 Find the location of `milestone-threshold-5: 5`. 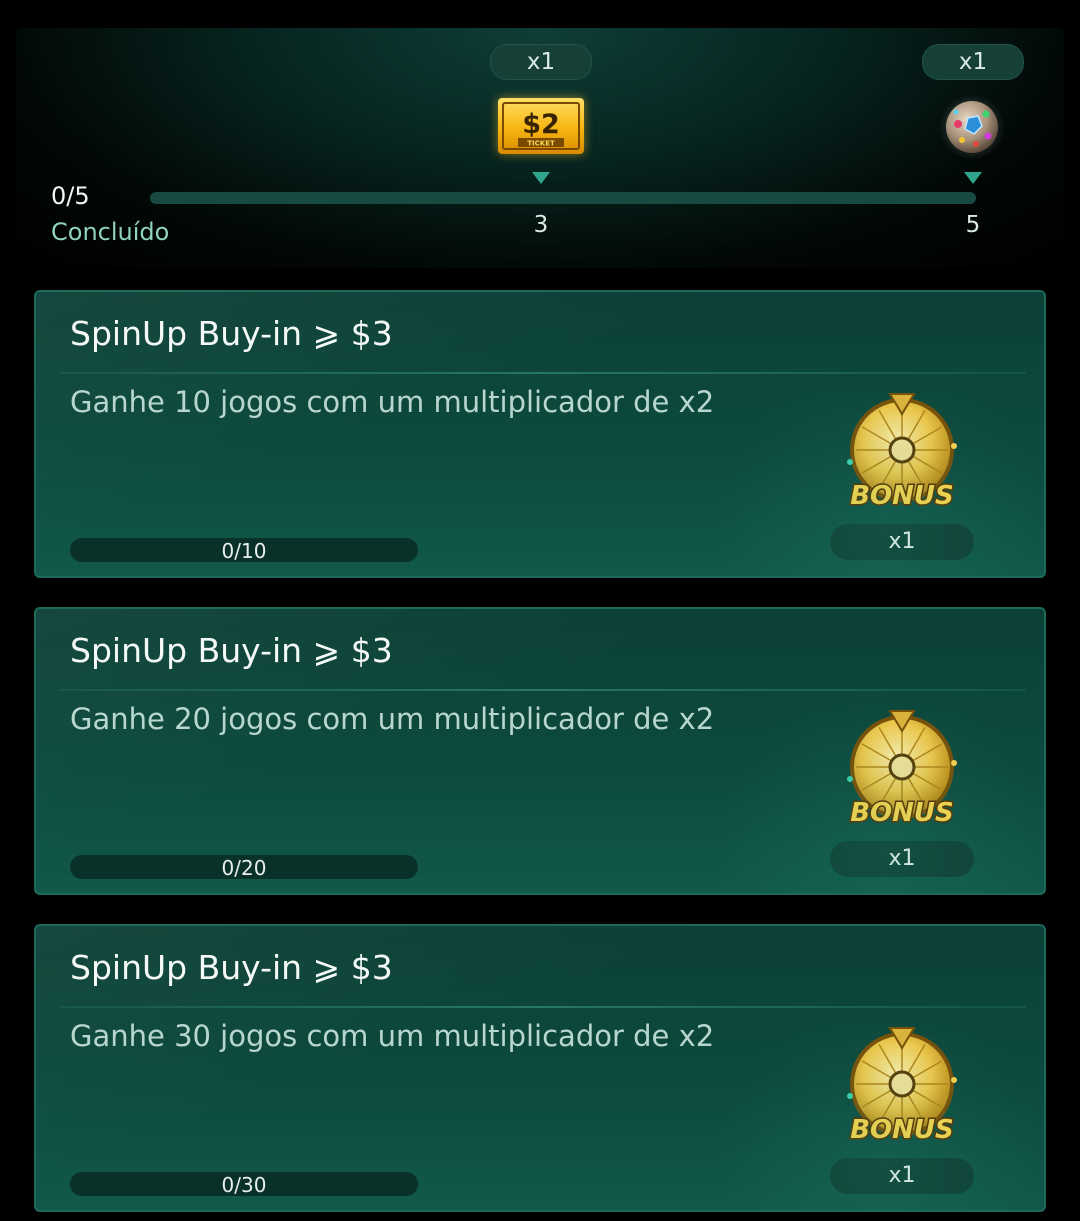

milestone-threshold-5: 5 is located at coordinates (973, 225).